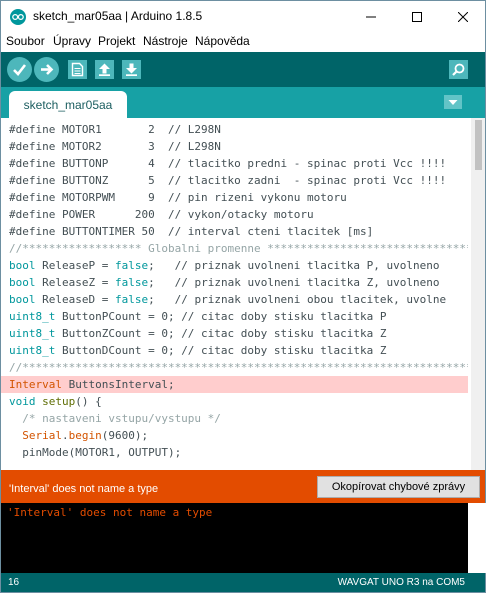  I want to click on code-token: #define MOTOR1 2 // L298N, so click(115, 129).